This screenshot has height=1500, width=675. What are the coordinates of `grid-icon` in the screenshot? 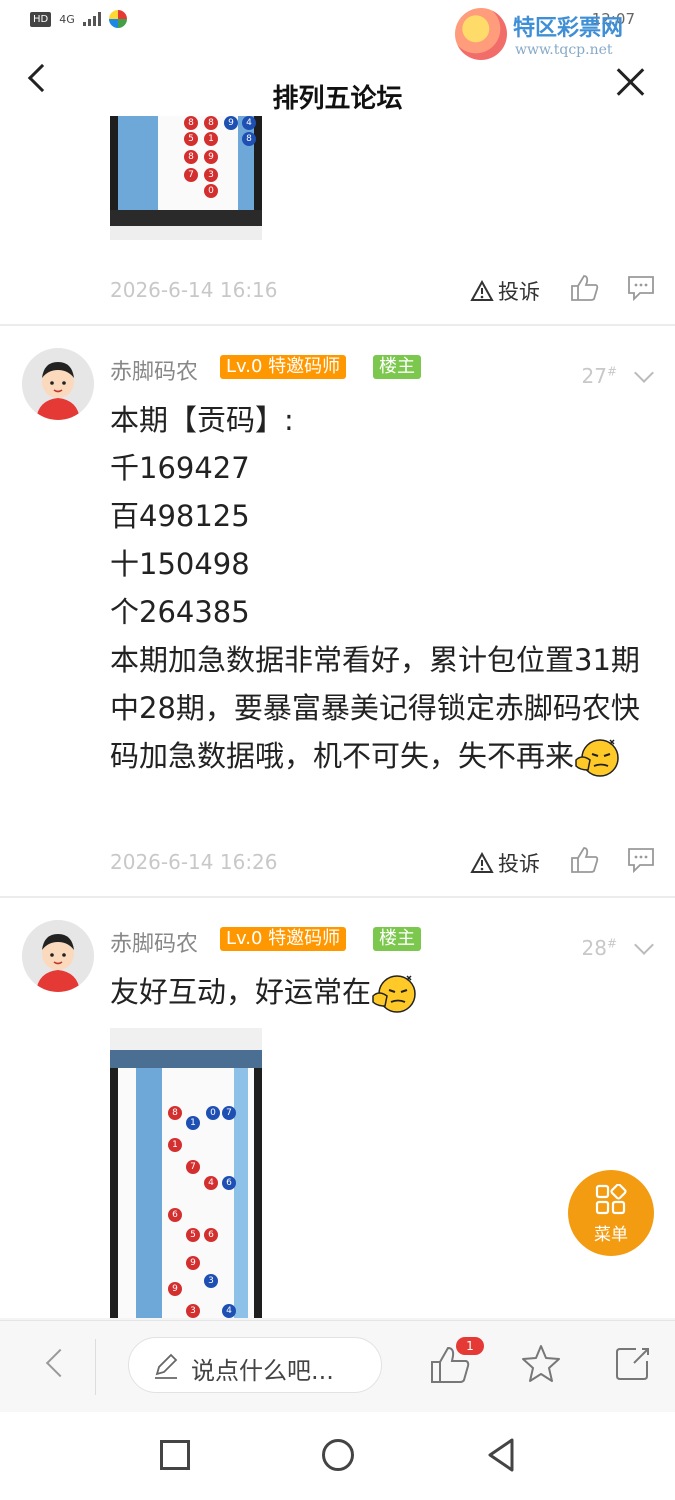 It's located at (611, 1199).